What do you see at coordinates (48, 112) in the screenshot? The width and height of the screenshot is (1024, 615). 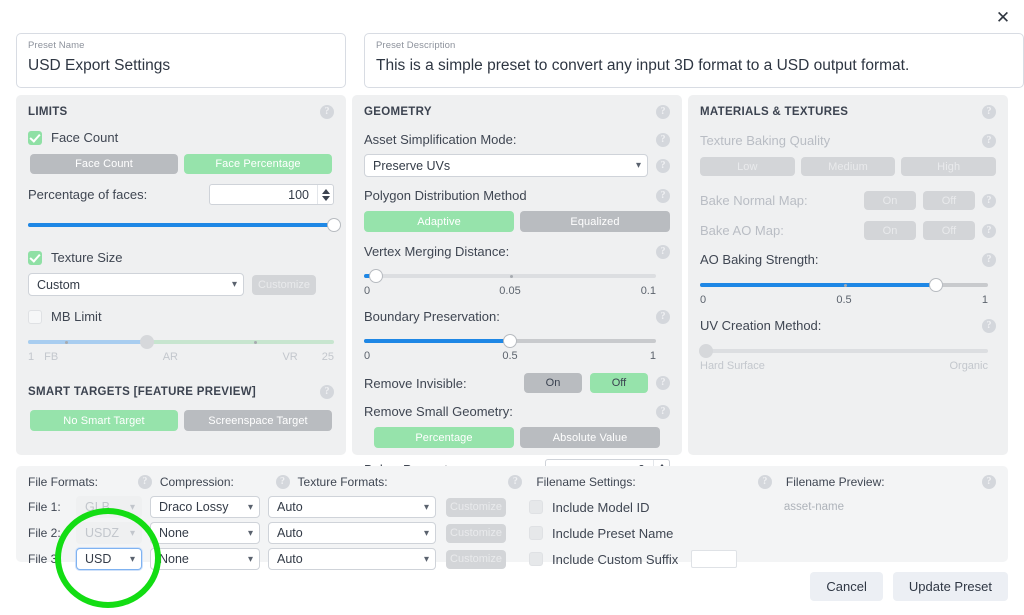 I see `limits-title: LIMITS` at bounding box center [48, 112].